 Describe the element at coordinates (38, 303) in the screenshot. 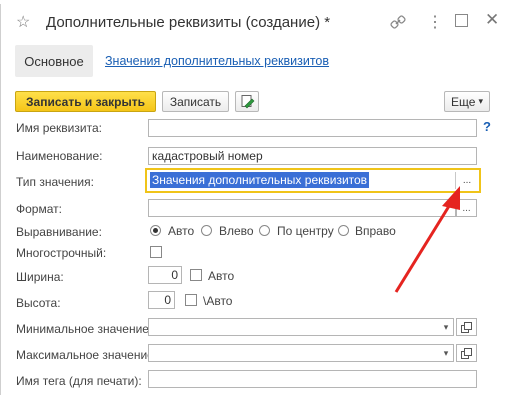

I see `height-label: Высота:` at that location.